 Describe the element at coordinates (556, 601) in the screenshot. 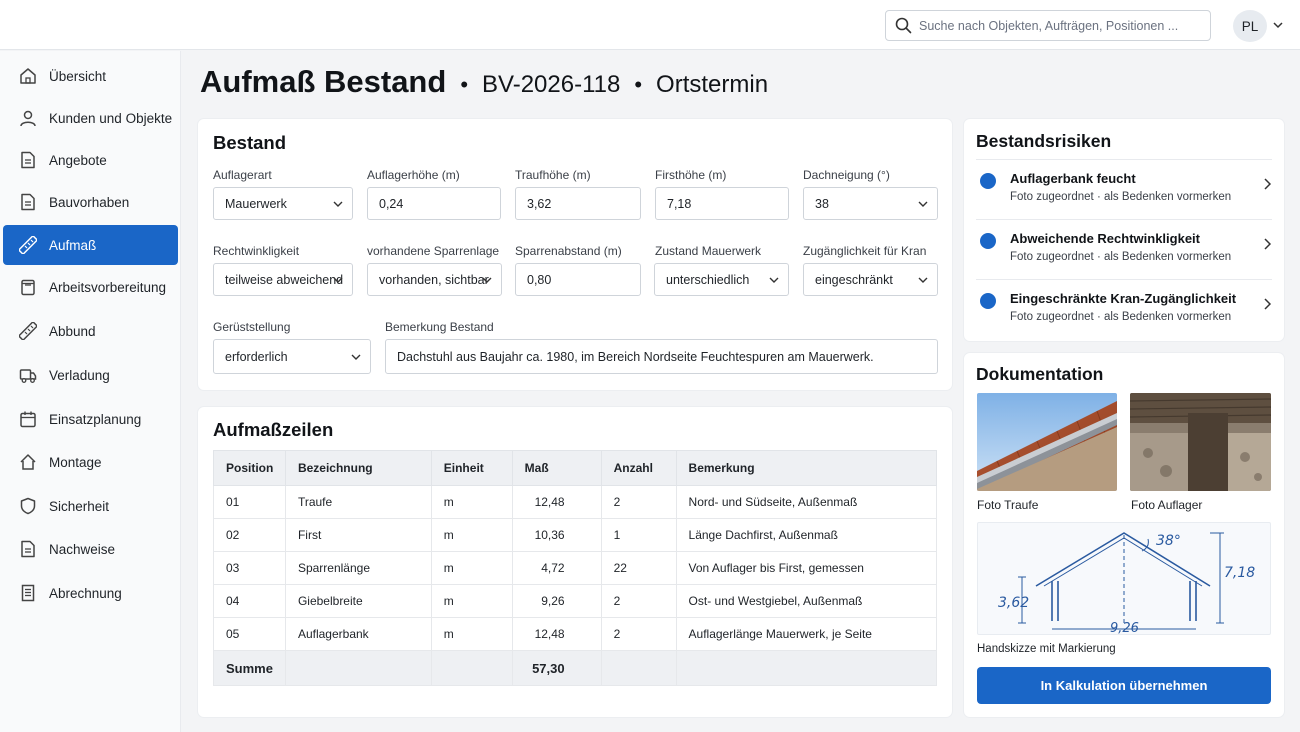

I see `table-cell: 9,26` at that location.